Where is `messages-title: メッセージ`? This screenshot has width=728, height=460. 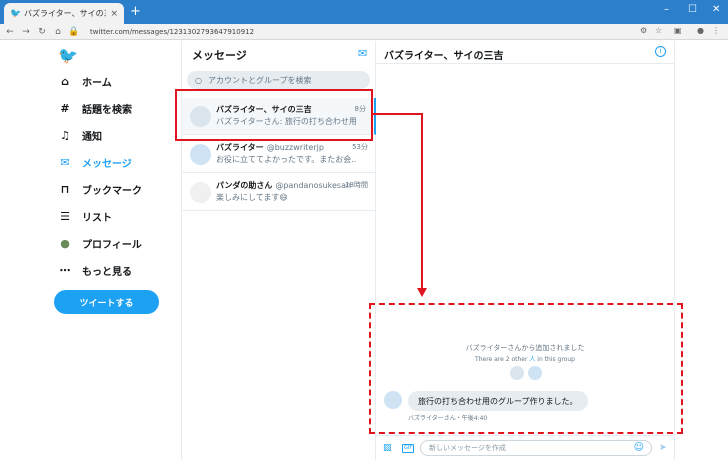 messages-title: メッセージ is located at coordinates (219, 55).